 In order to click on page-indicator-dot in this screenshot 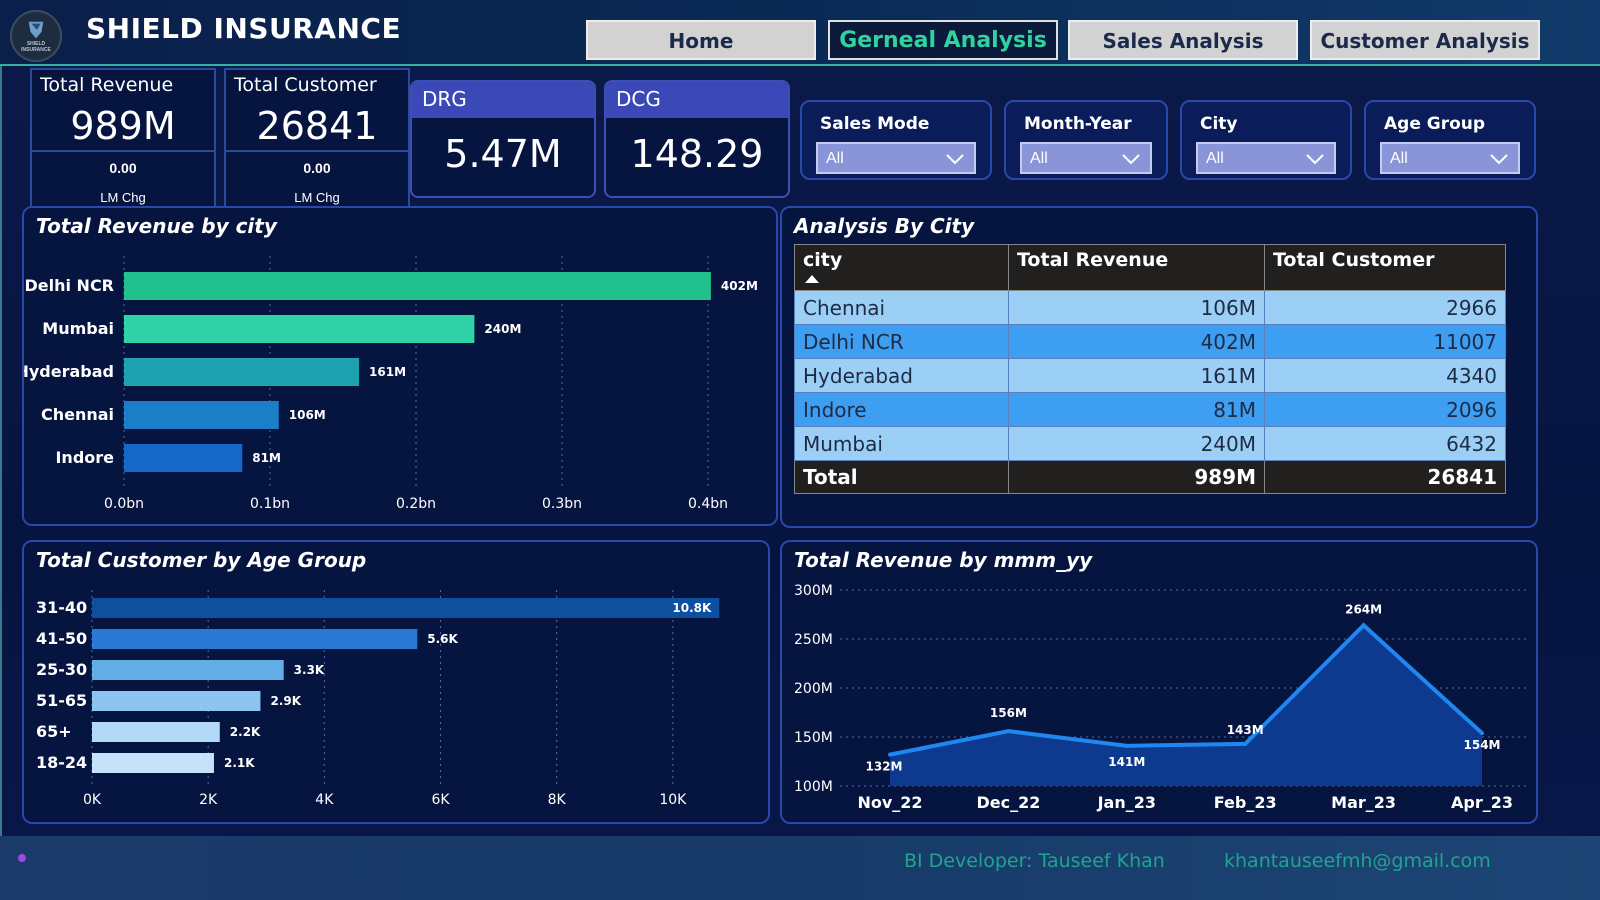, I will do `click(22, 858)`.